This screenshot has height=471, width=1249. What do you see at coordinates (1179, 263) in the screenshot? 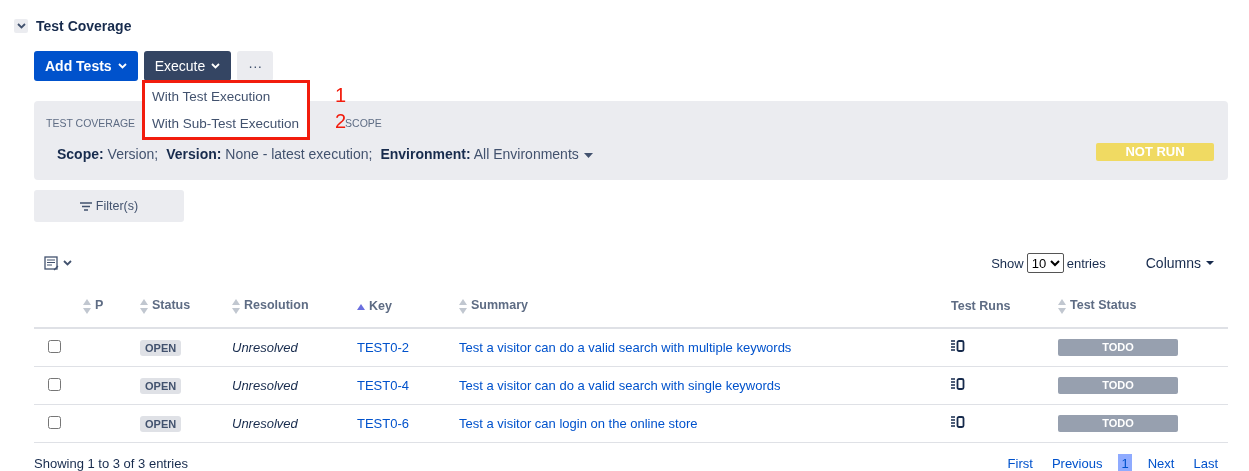
I see `columns-button: Columns` at bounding box center [1179, 263].